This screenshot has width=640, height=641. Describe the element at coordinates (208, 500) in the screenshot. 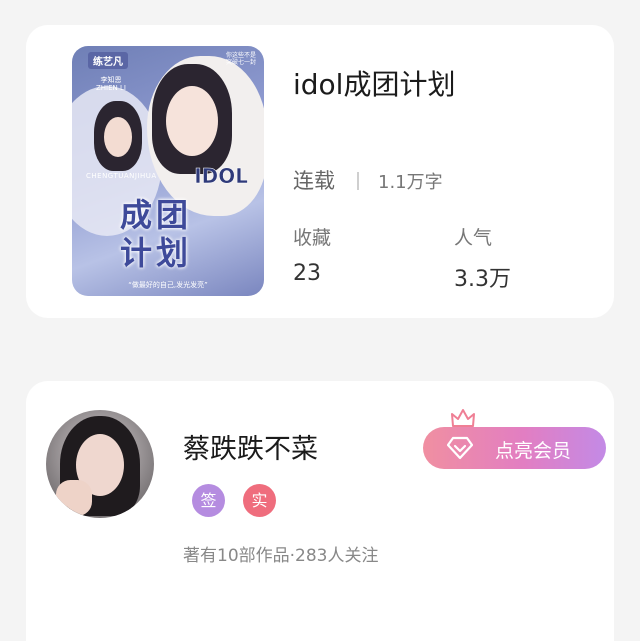

I see `signed-badge: 签` at that location.